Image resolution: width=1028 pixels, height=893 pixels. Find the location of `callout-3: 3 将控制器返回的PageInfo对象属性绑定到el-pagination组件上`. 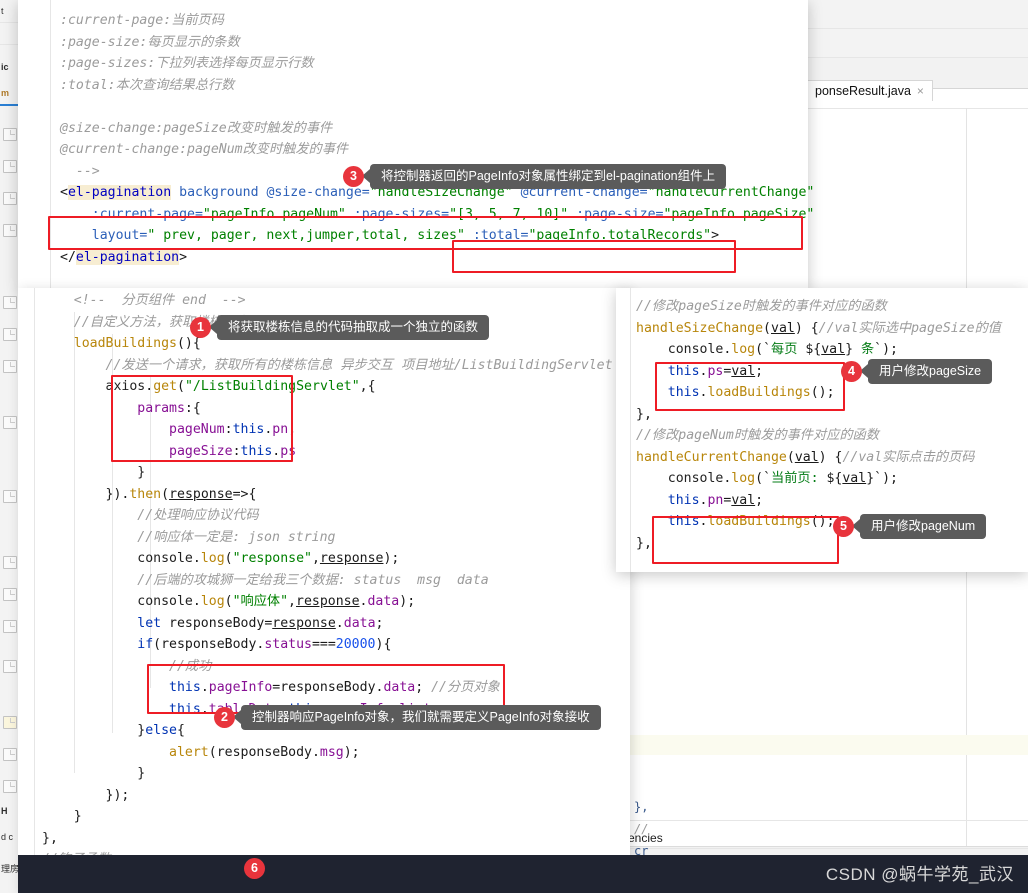

callout-3: 3 将控制器返回的PageInfo对象属性绑定到el-pagination组件上 is located at coordinates (535, 176).